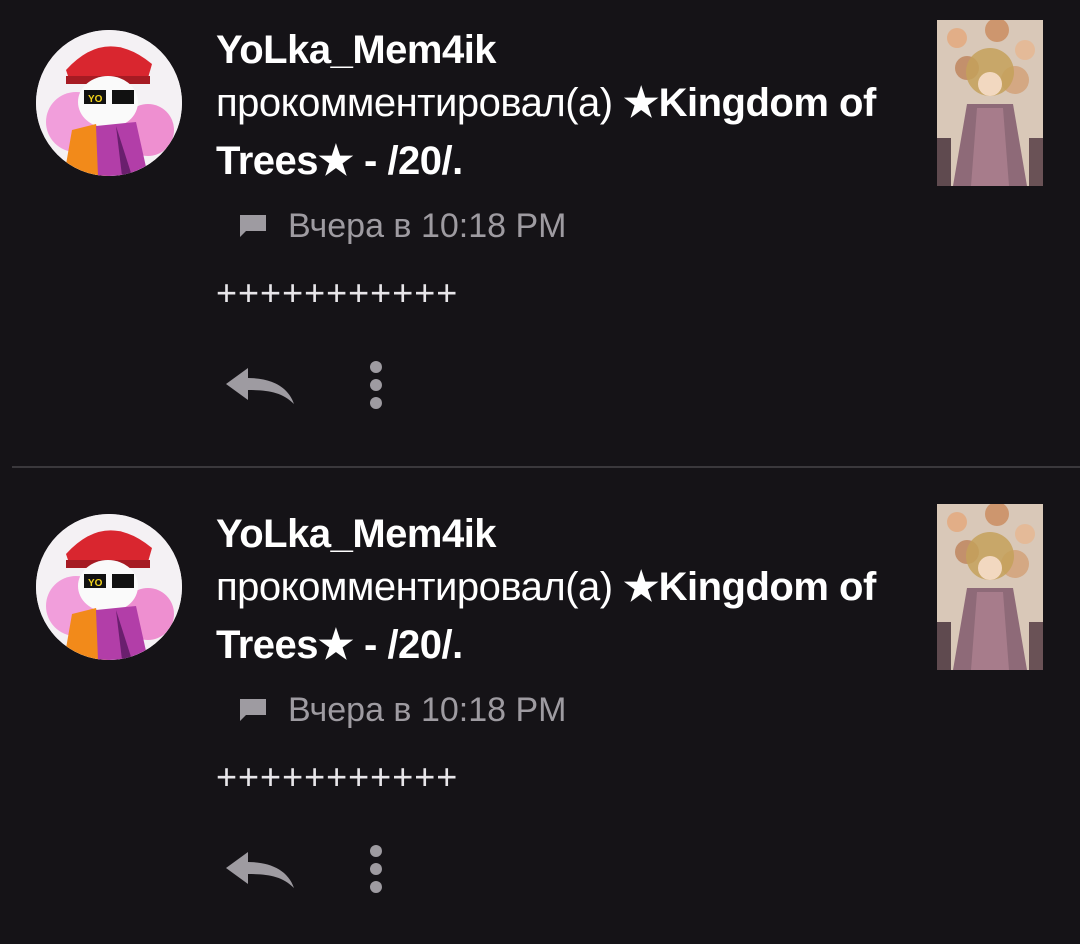 The image size is (1080, 944). I want to click on divider, so click(546, 467).